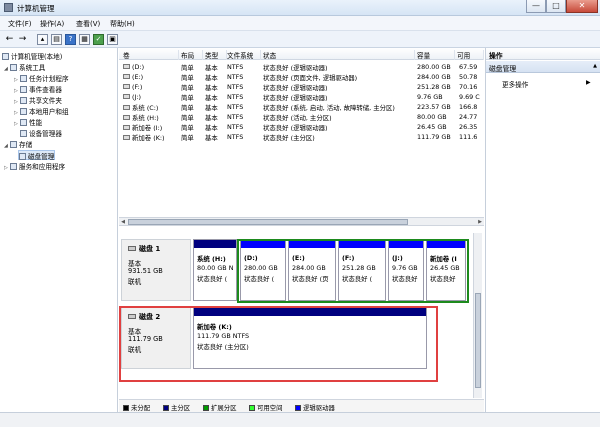 The width and height of the screenshot is (600, 427). I want to click on horizontal-scrollbar: ◀ ▶, so click(301, 221).